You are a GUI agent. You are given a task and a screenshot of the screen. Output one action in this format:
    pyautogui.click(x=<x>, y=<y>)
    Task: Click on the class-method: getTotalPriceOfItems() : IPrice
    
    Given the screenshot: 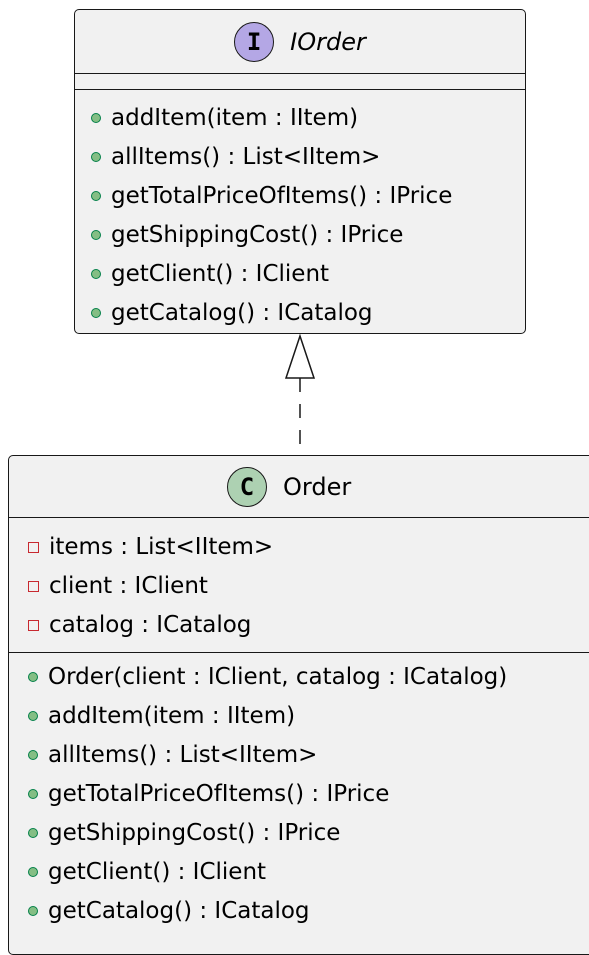 What is the action you would take?
    pyautogui.click(x=299, y=794)
    